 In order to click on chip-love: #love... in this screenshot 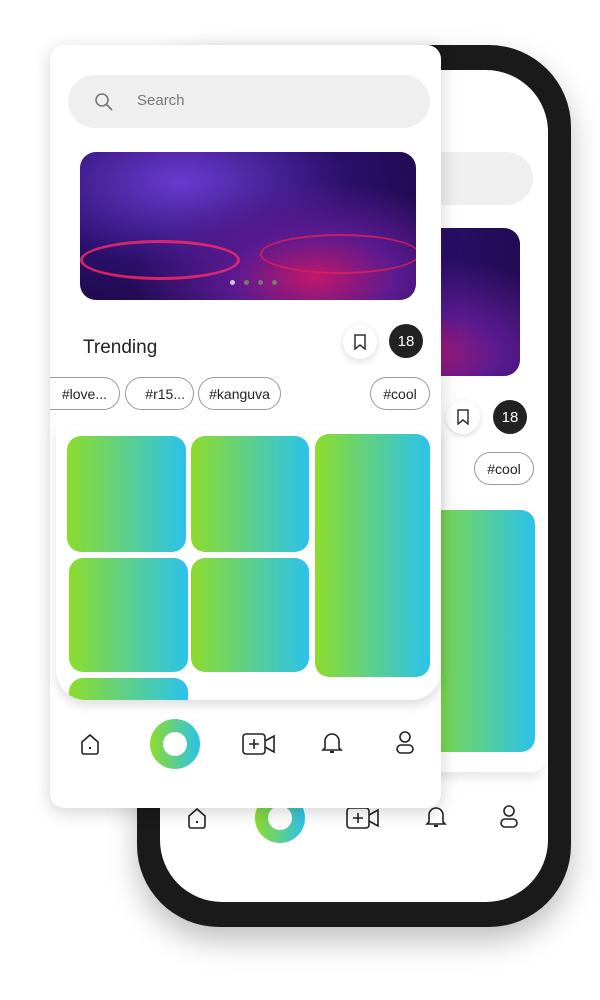, I will do `click(85, 393)`.